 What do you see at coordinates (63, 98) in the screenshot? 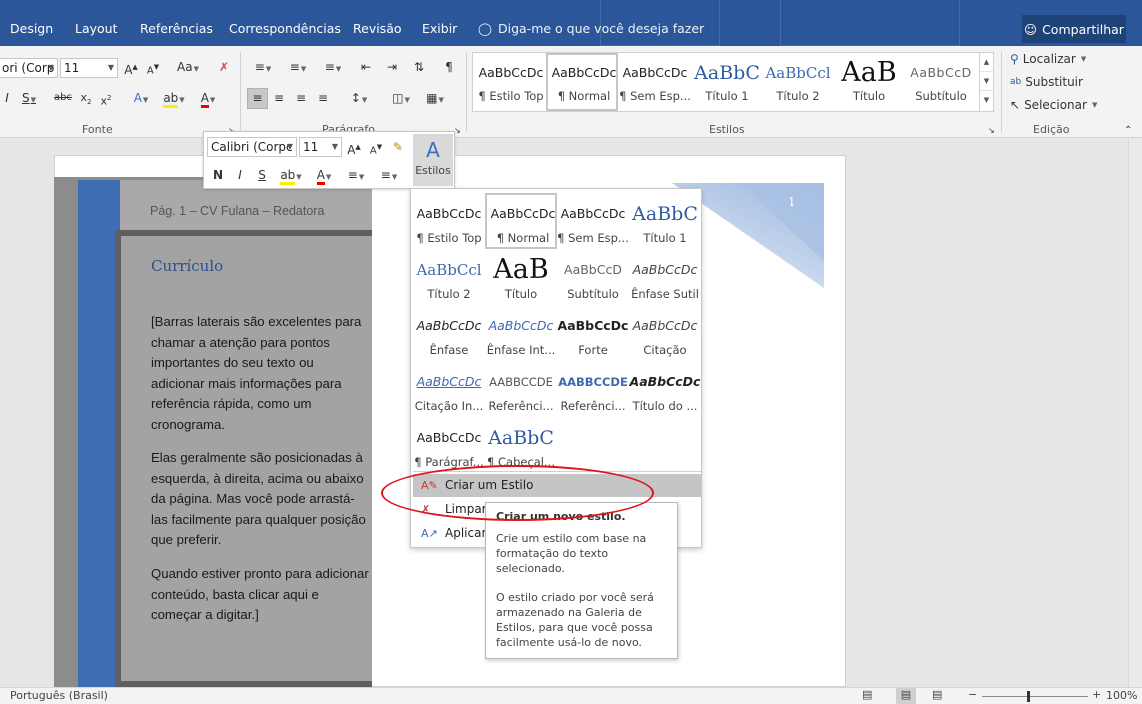
I see `strikethrough-icon: abc` at bounding box center [63, 98].